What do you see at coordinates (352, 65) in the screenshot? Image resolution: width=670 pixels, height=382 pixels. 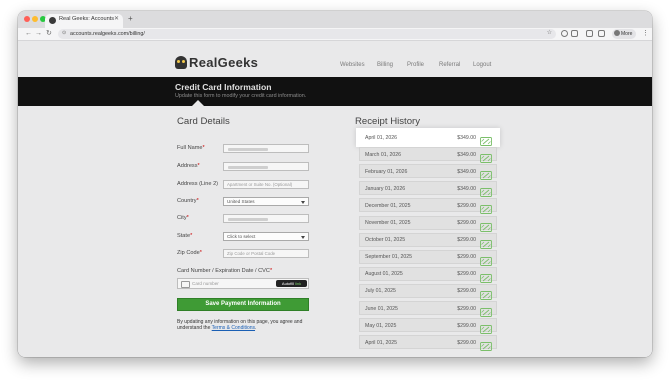 I see `nav-websites: Websites` at bounding box center [352, 65].